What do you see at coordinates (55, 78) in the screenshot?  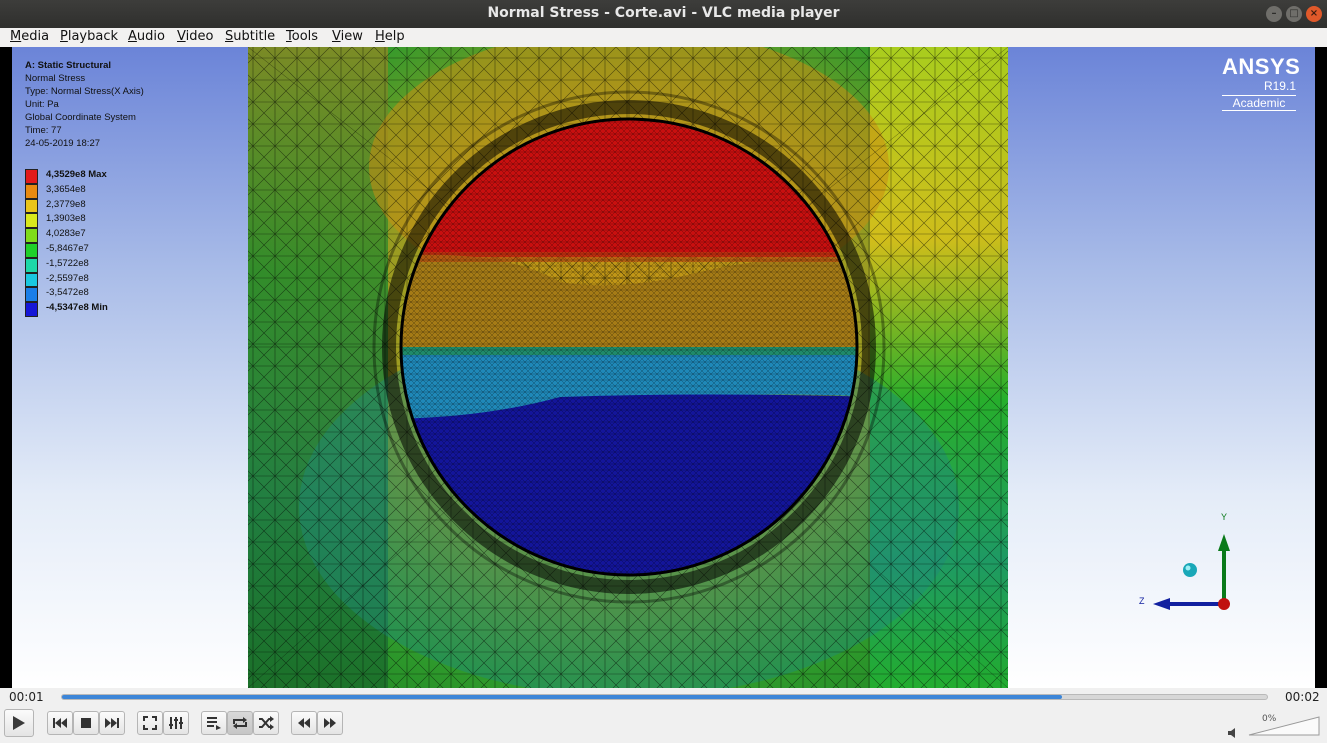 I see `info-line: Normal Stress` at bounding box center [55, 78].